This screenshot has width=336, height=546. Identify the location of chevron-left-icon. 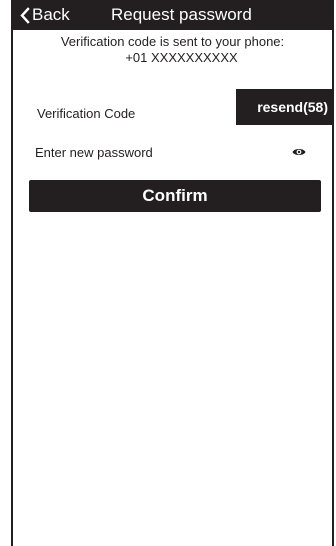
(25, 15).